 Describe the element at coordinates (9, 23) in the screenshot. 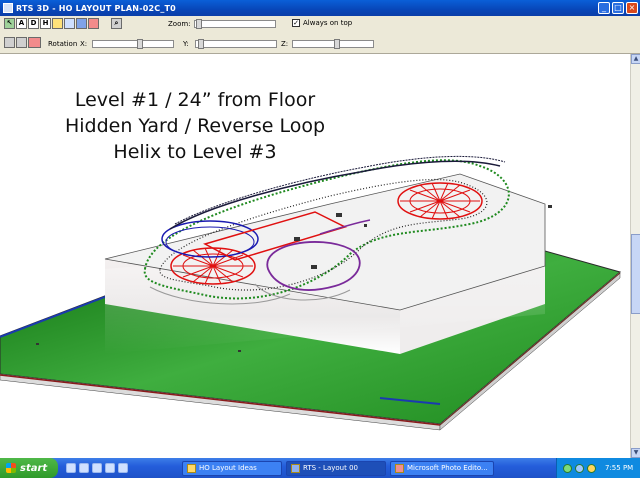

I see `pointer-tool-icon: ↖` at that location.